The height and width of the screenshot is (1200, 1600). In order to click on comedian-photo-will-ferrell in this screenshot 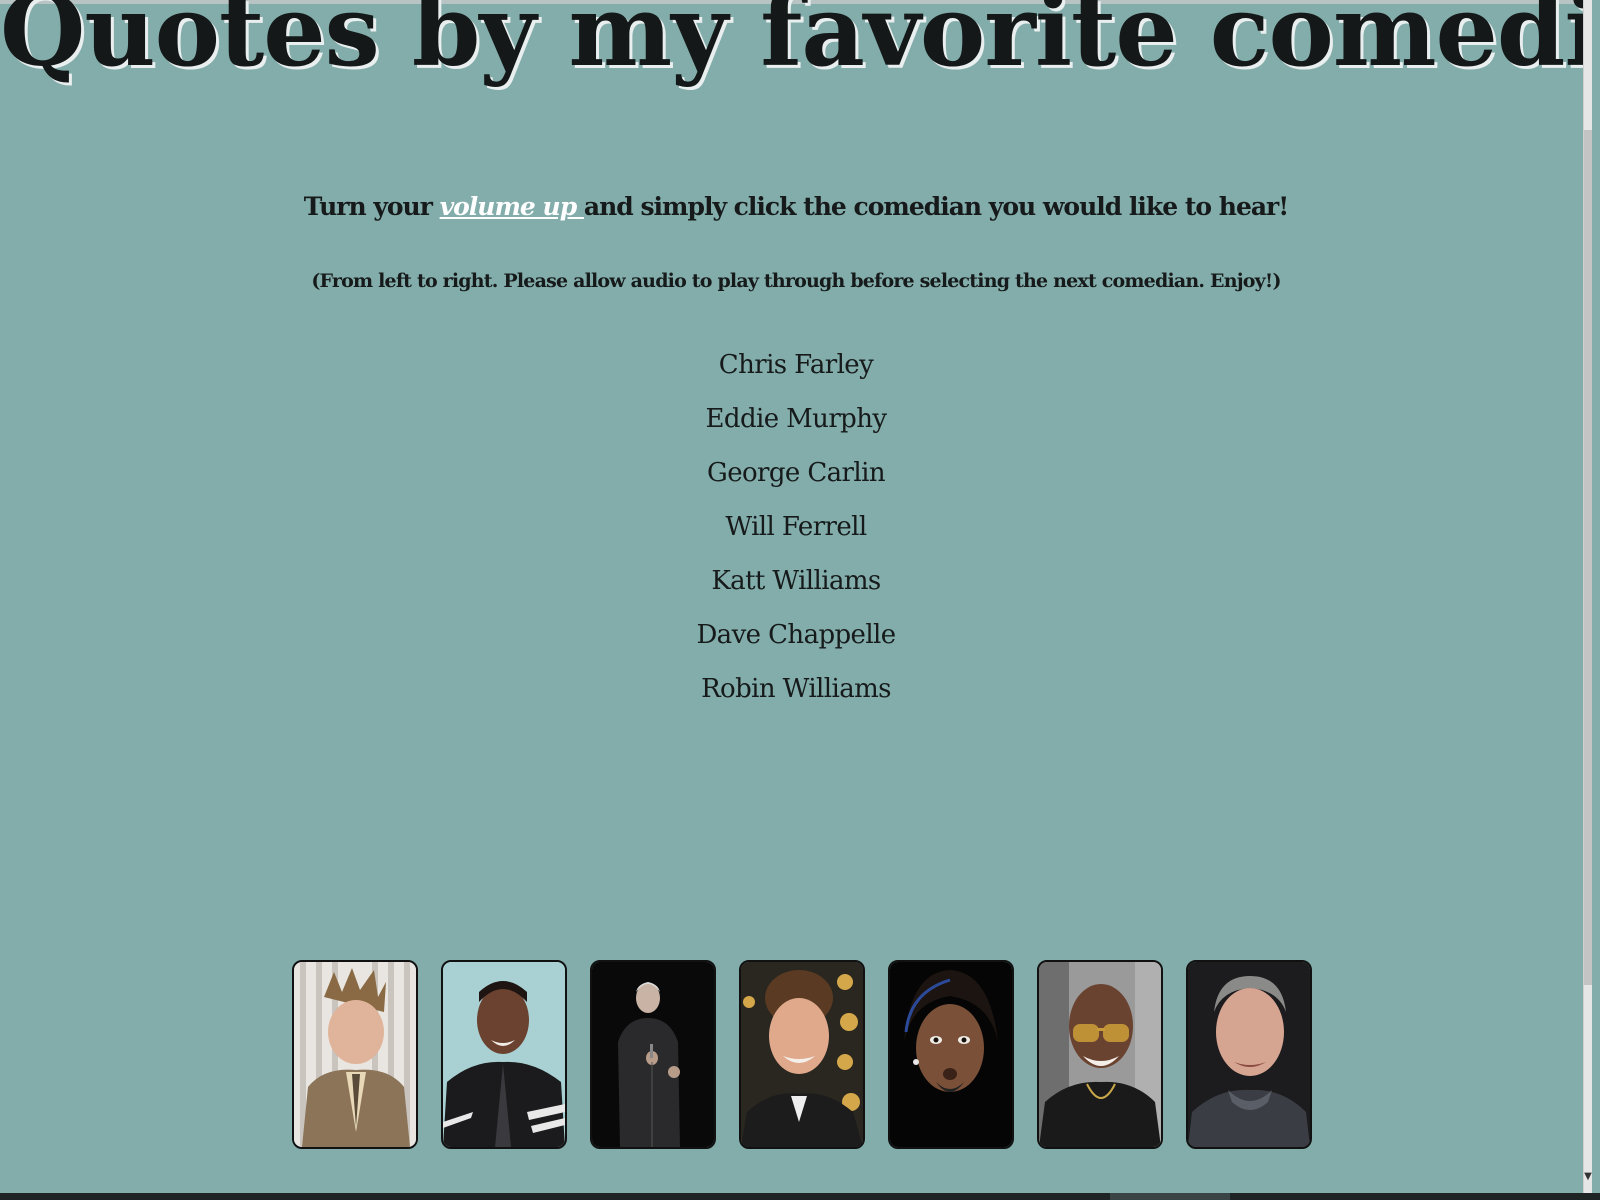, I will do `click(802, 1054)`.